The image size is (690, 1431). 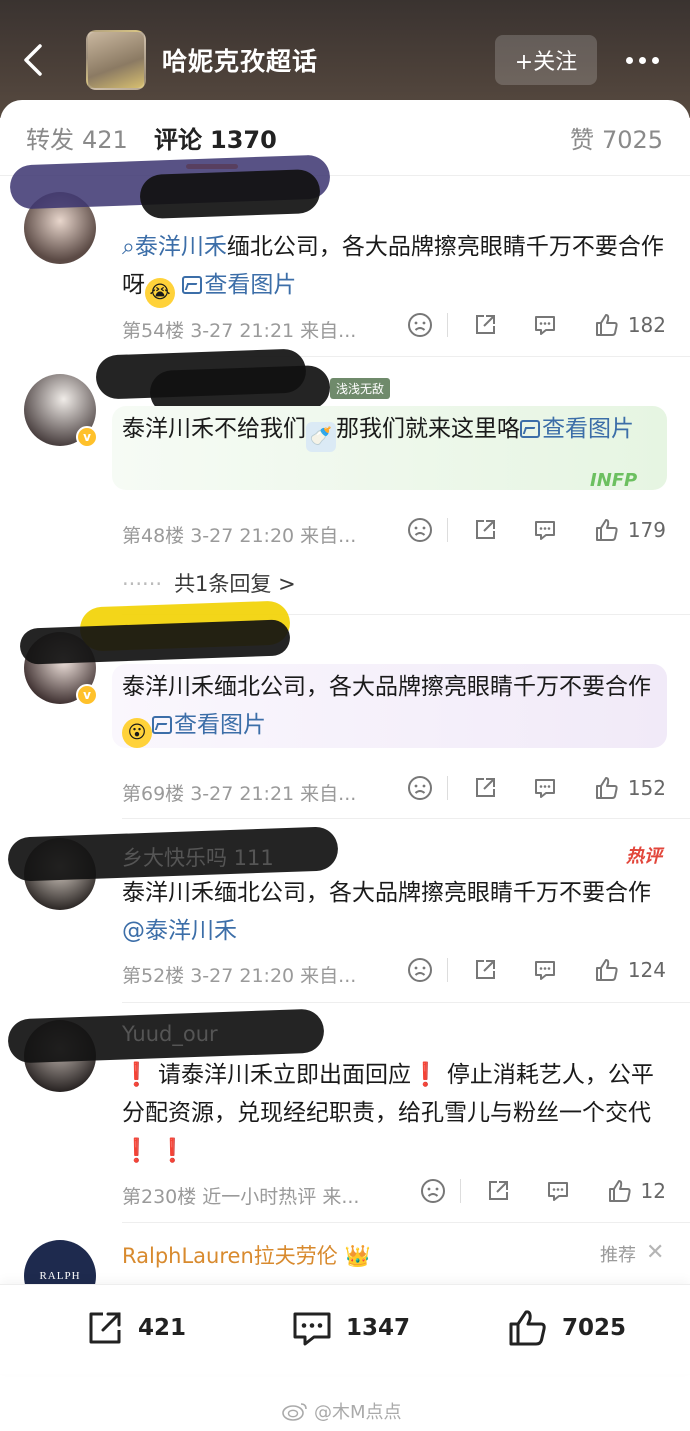 I want to click on like-button: 152, so click(x=630, y=788).